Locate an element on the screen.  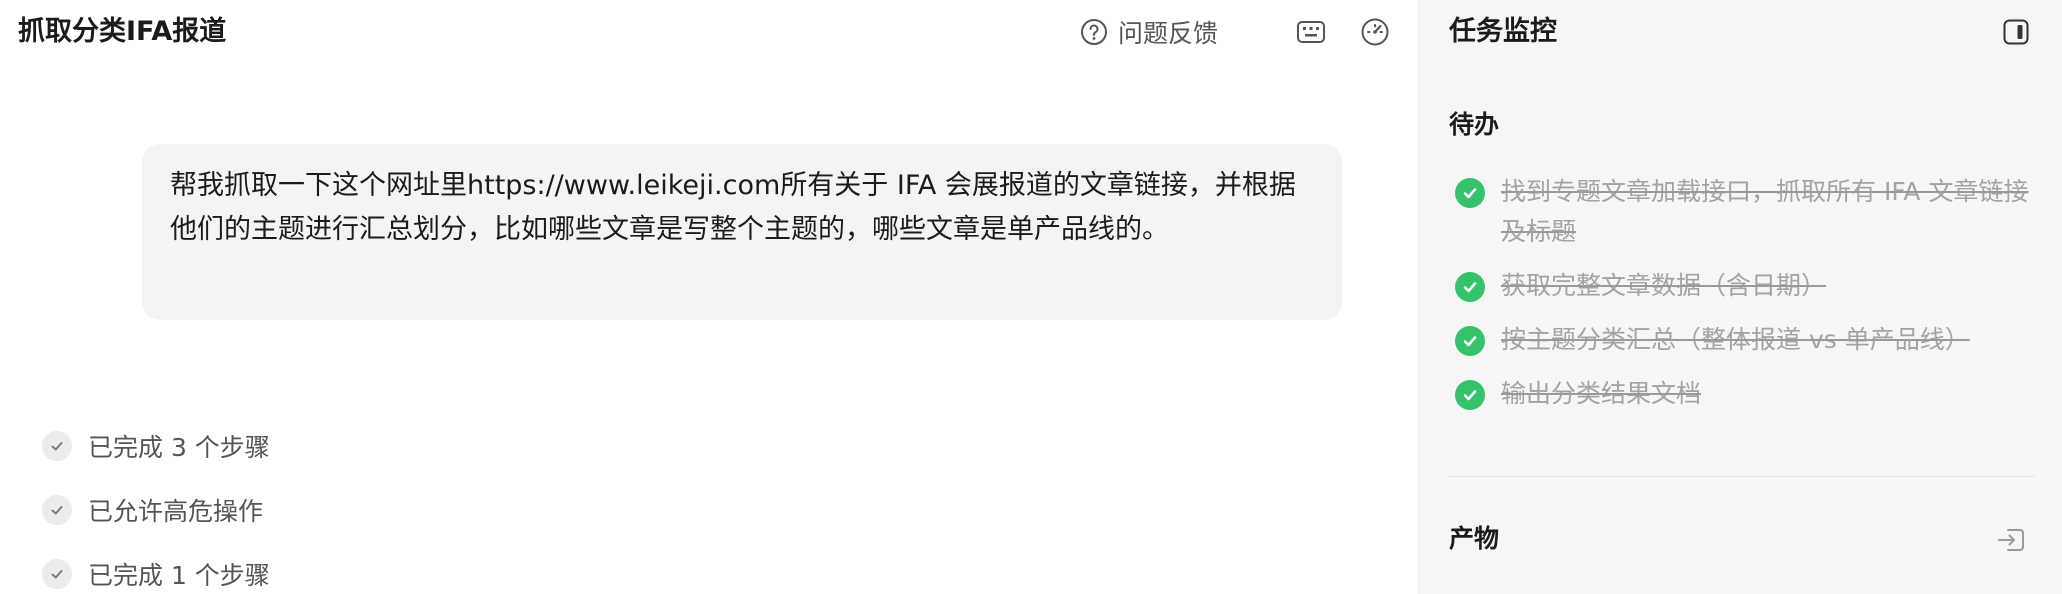
gauge-icon is located at coordinates (1375, 32).